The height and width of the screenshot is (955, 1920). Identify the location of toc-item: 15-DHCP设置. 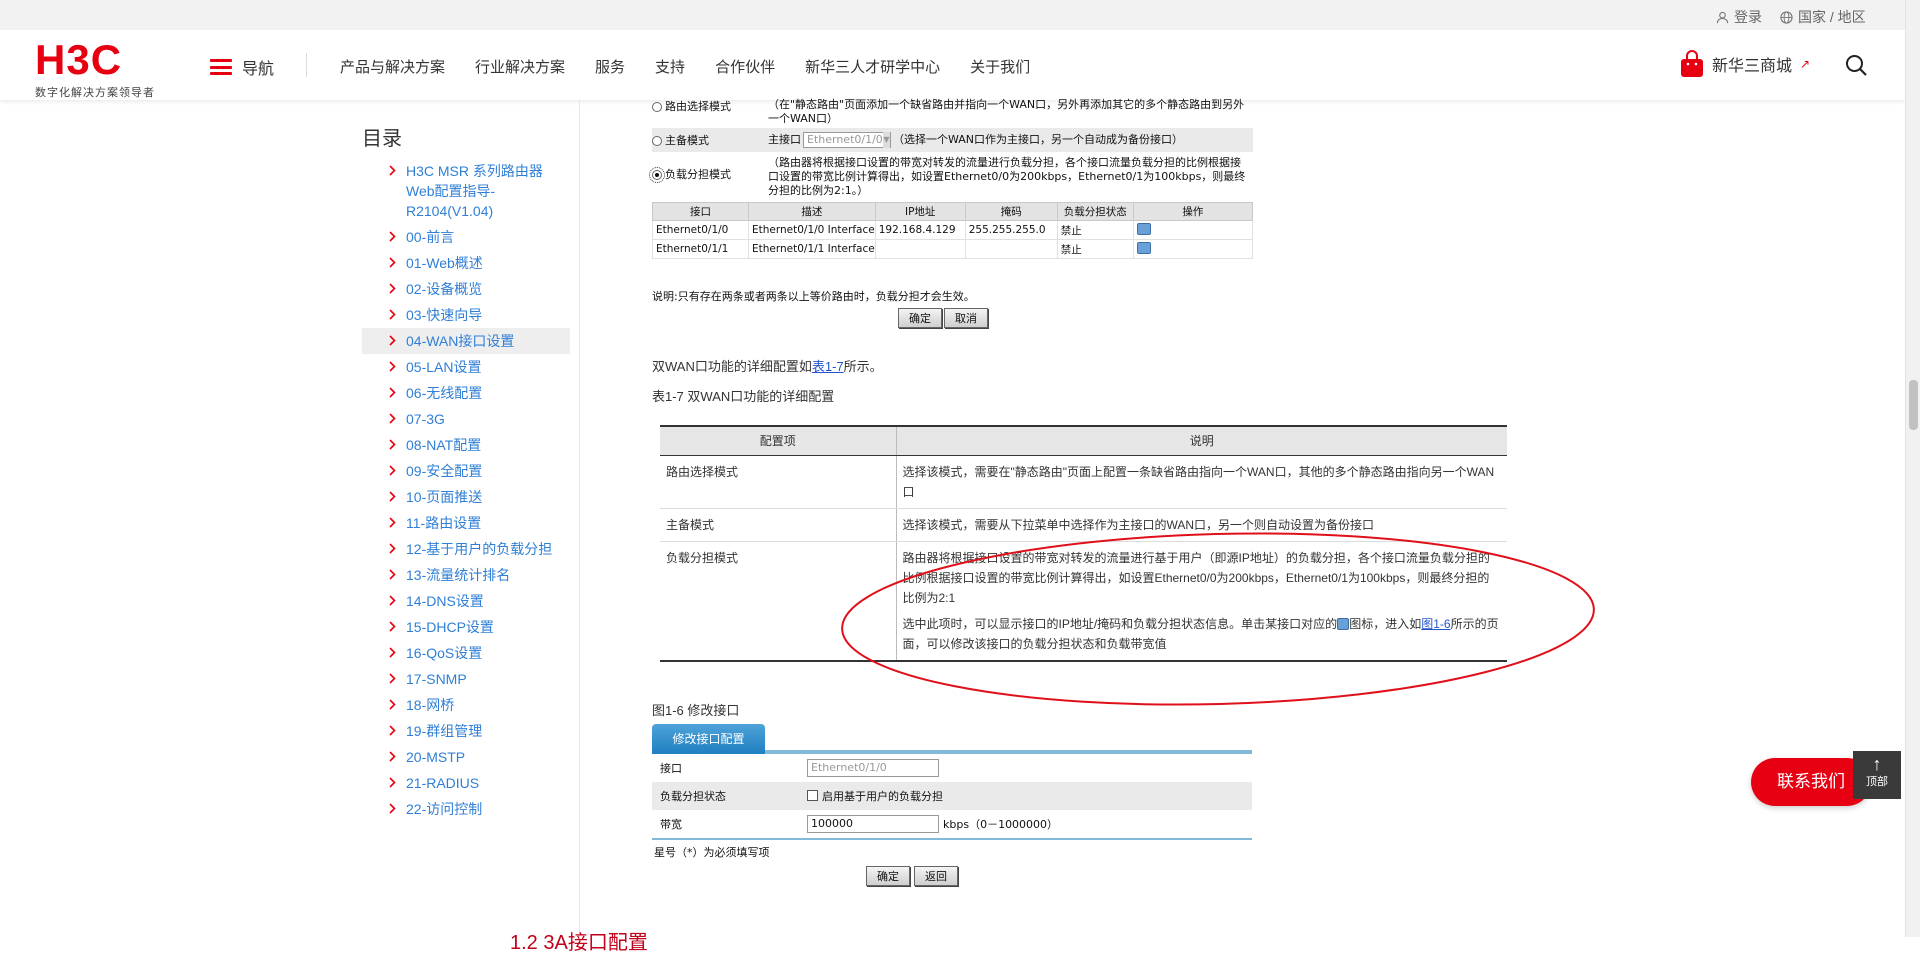
(466, 627).